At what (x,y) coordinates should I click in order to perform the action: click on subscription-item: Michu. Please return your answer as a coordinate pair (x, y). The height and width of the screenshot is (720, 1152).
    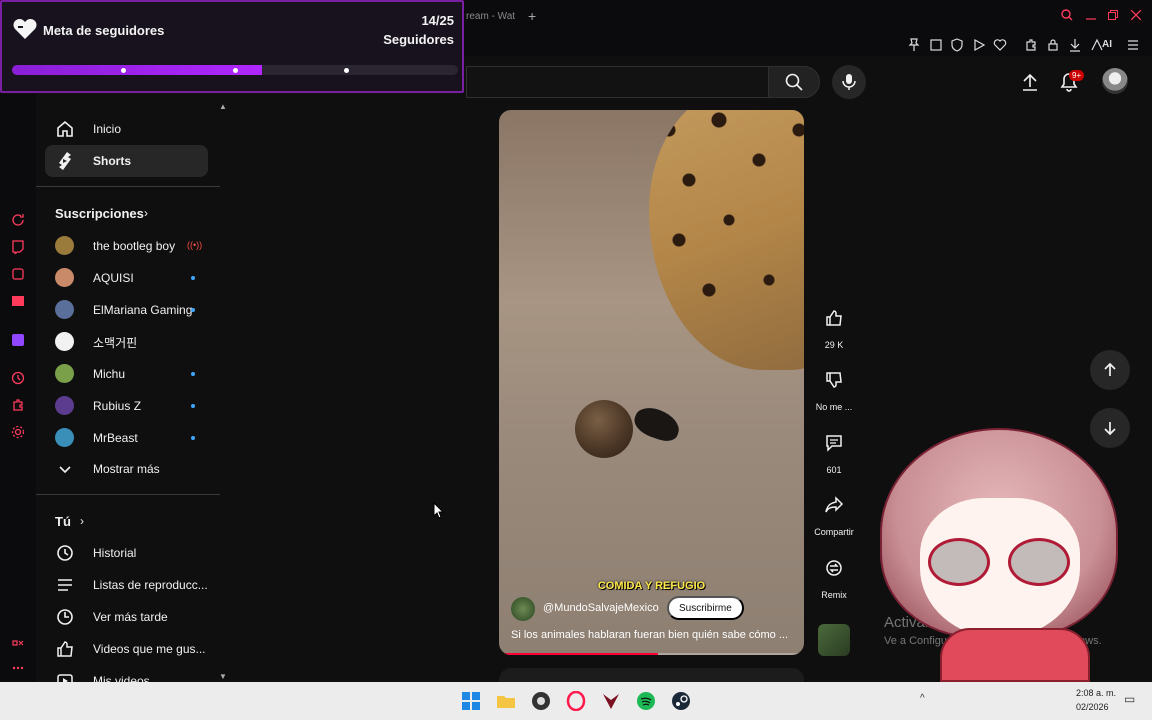
    Looking at the image, I should click on (126, 374).